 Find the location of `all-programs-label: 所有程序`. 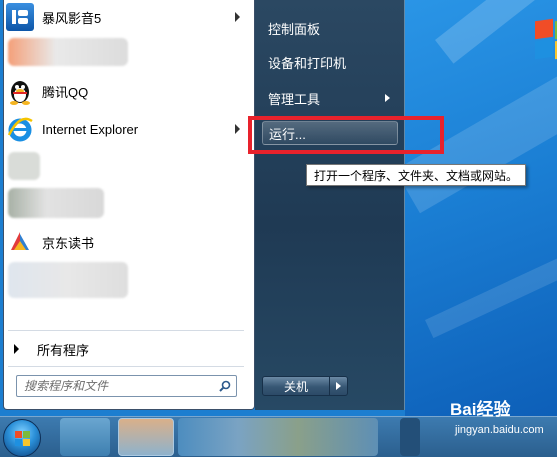

all-programs-label: 所有程序 is located at coordinates (63, 350).